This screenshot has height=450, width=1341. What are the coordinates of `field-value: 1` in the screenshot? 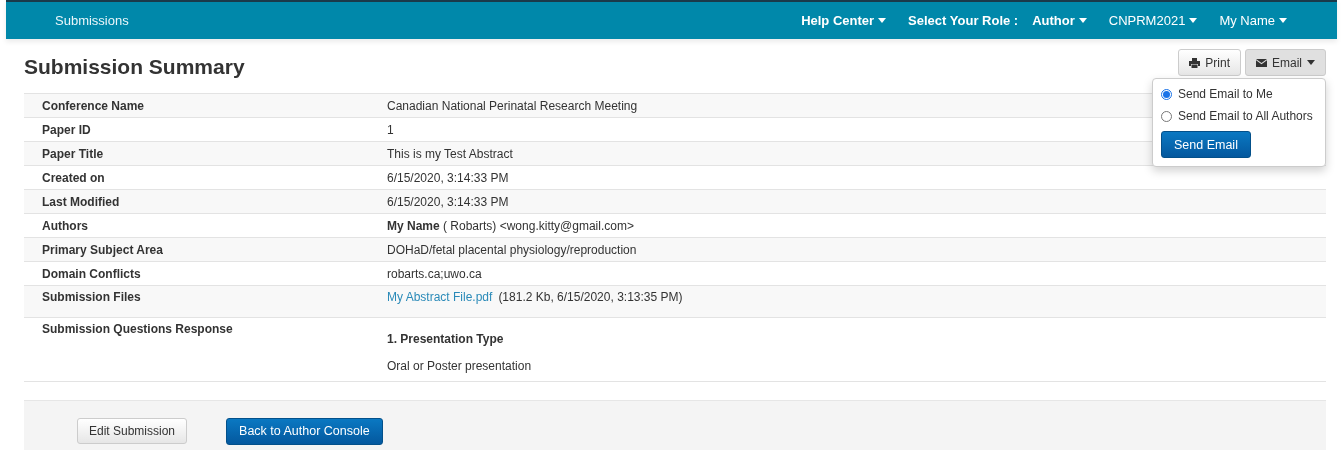 It's located at (390, 129).